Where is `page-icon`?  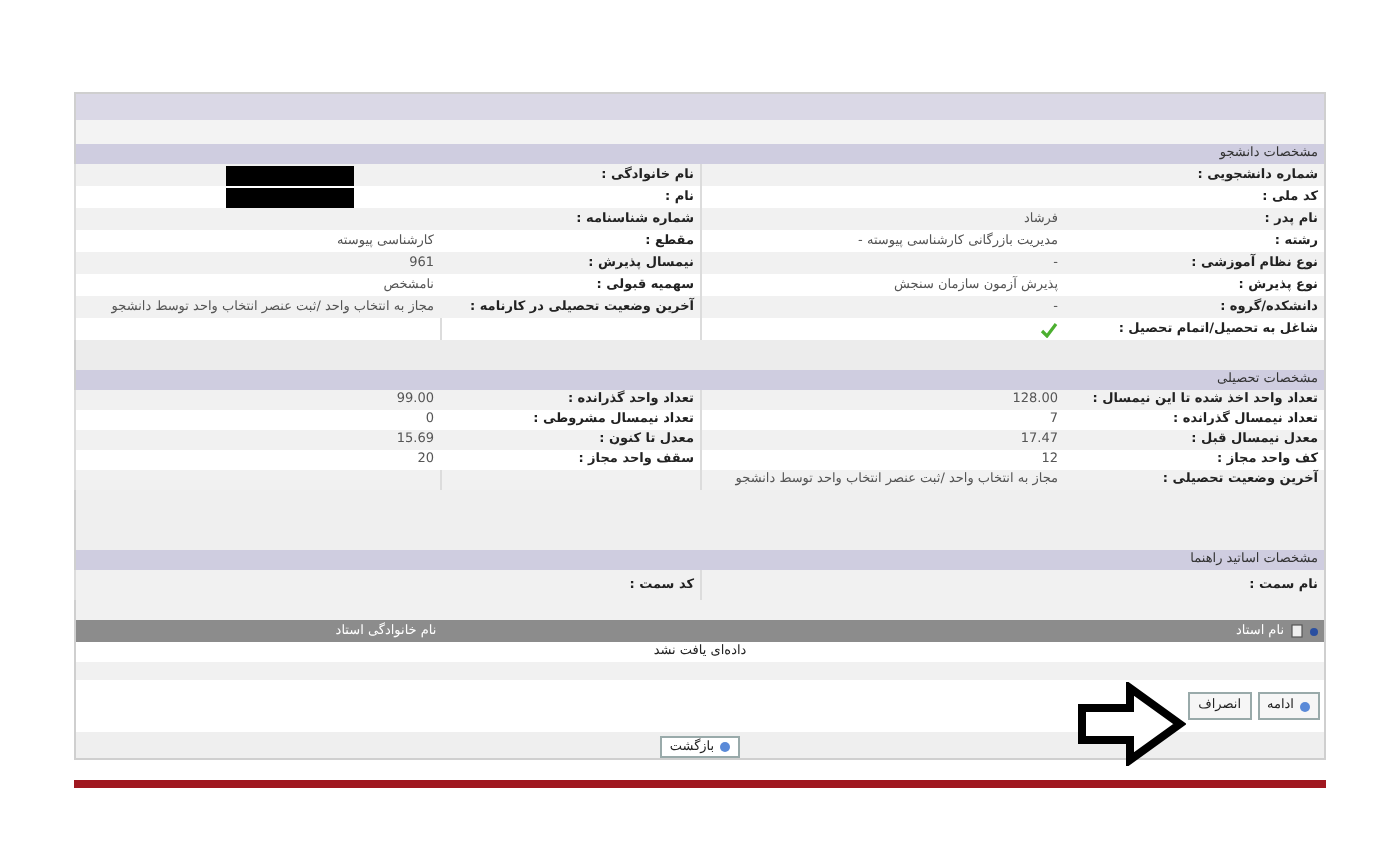
page-icon is located at coordinates (1297, 631).